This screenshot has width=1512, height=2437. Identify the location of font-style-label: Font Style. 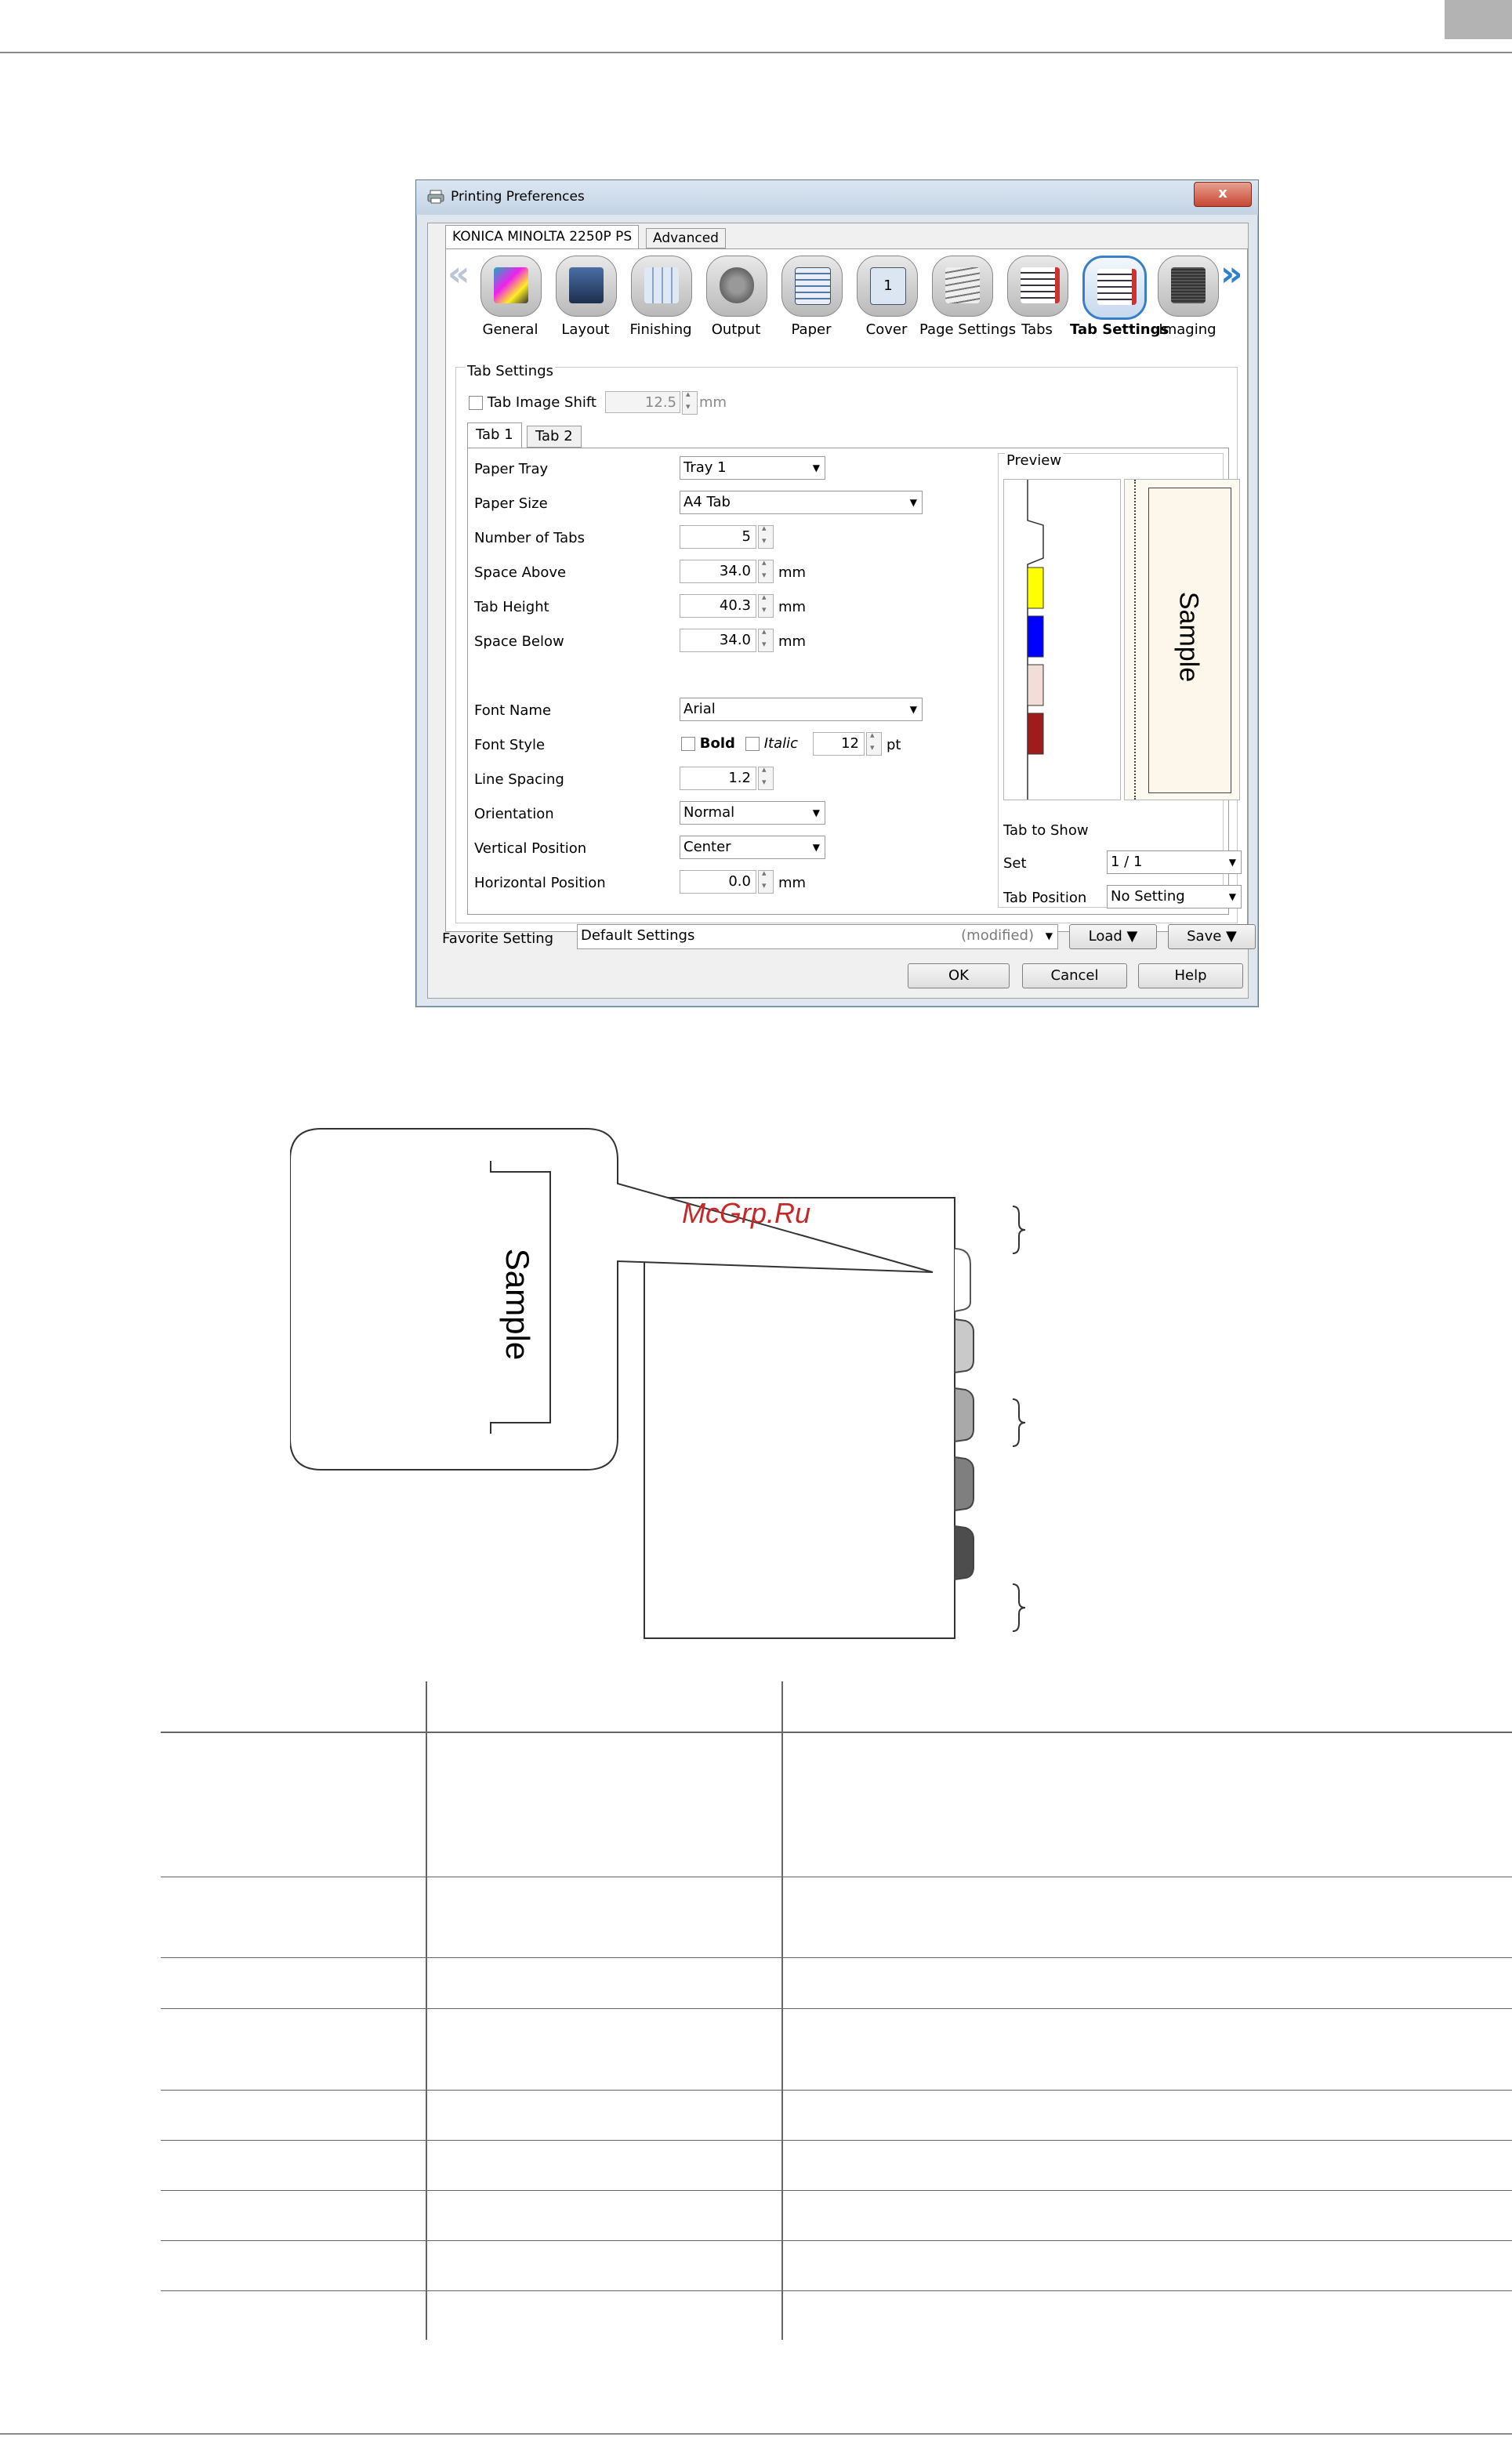
(510, 745).